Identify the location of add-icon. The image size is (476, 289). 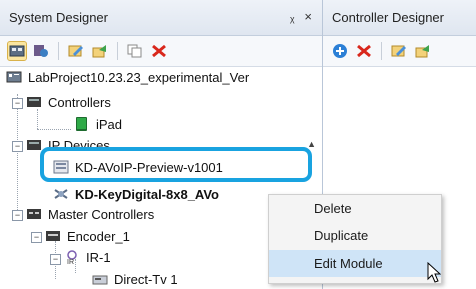
(340, 51).